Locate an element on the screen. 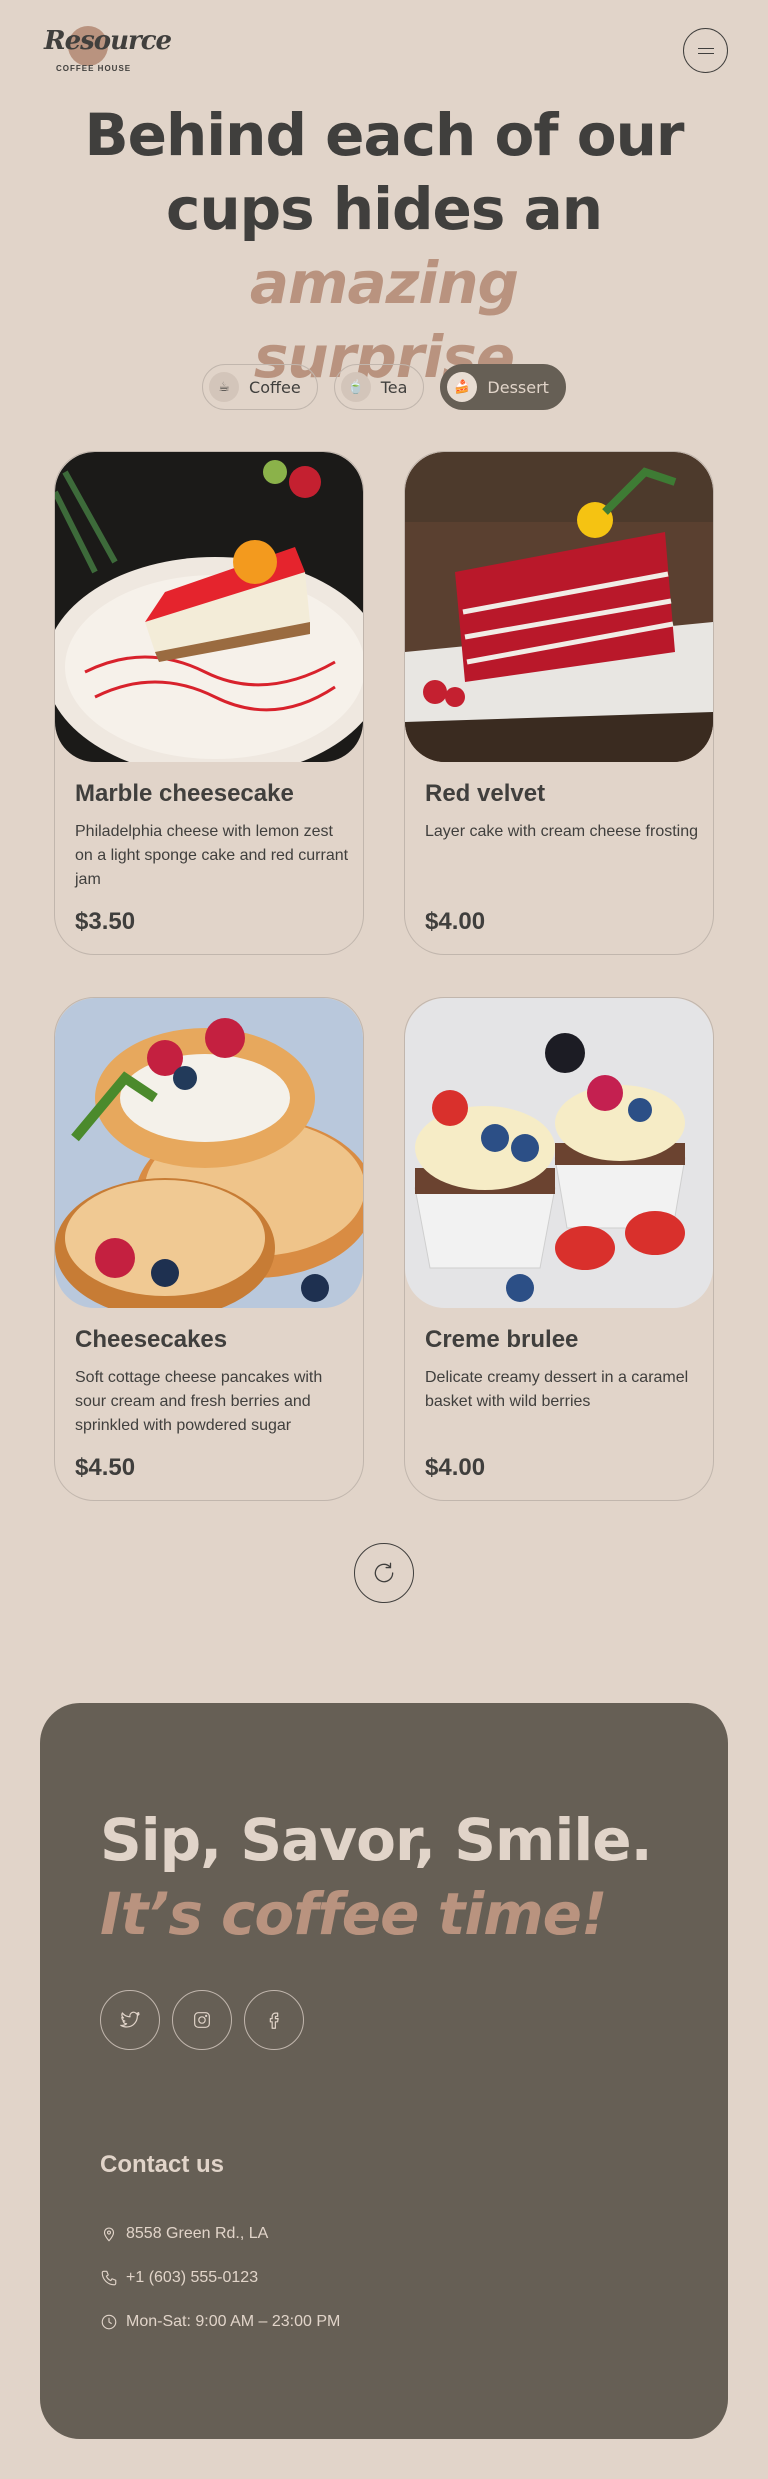 Image resolution: width=768 pixels, height=2479 pixels. tab-tea: 🍵 Tea is located at coordinates (379, 387).